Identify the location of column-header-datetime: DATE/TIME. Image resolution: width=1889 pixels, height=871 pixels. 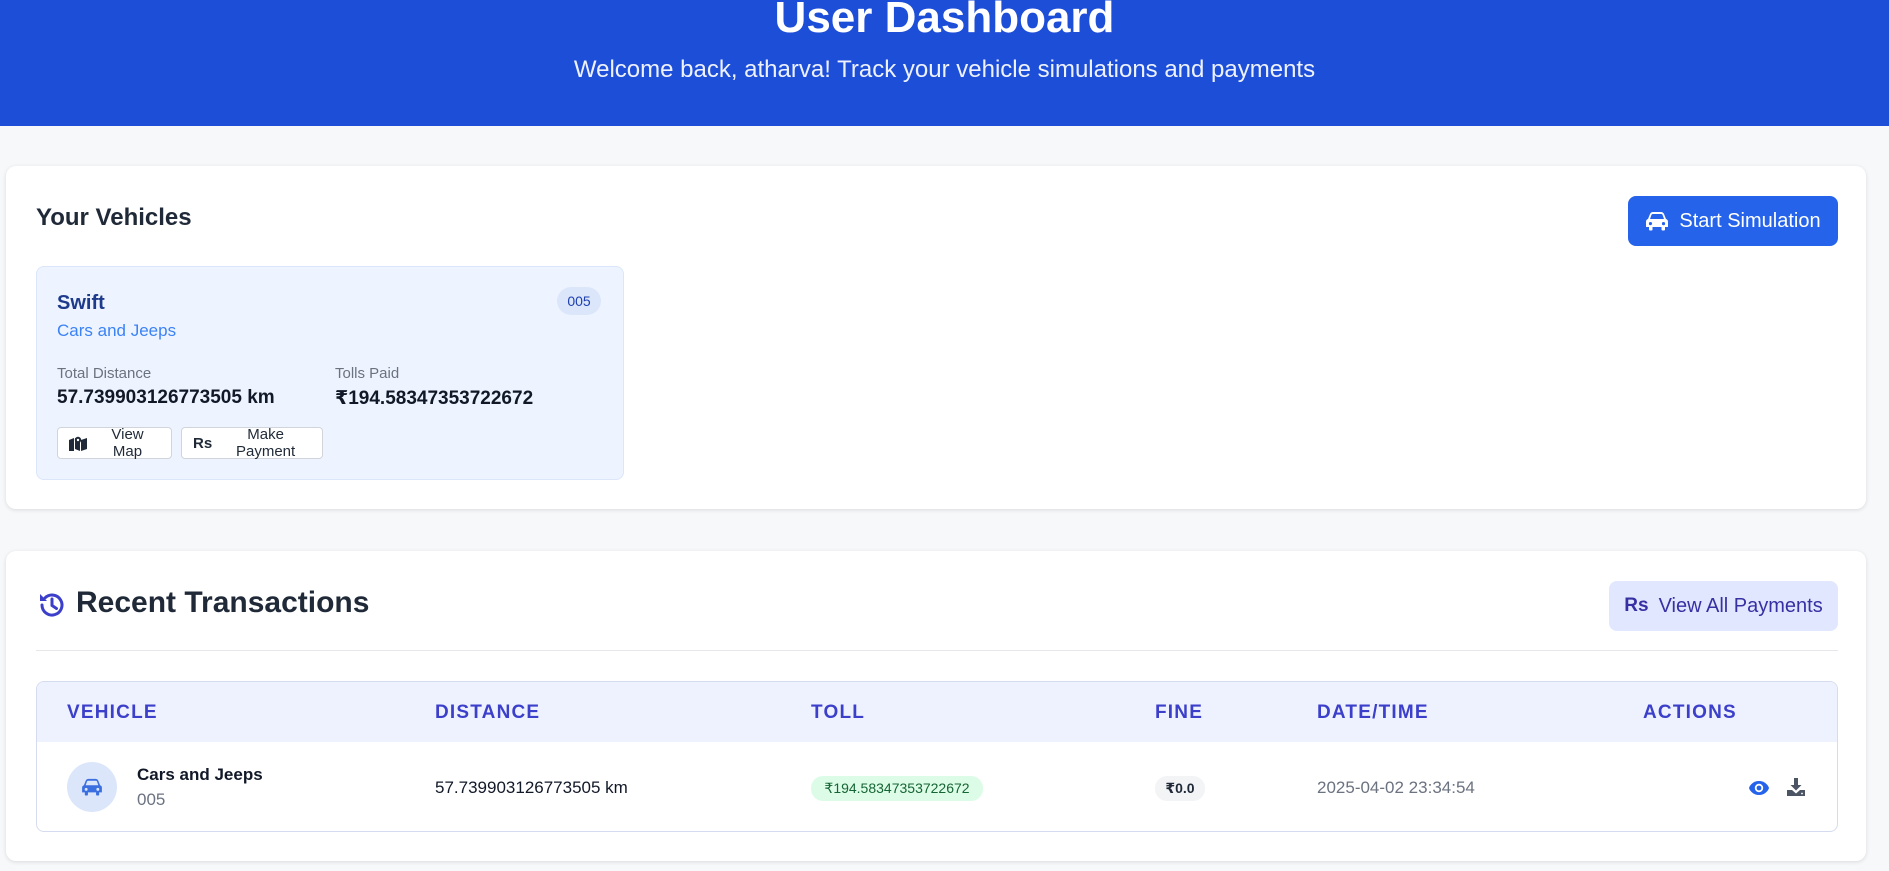
(1373, 712).